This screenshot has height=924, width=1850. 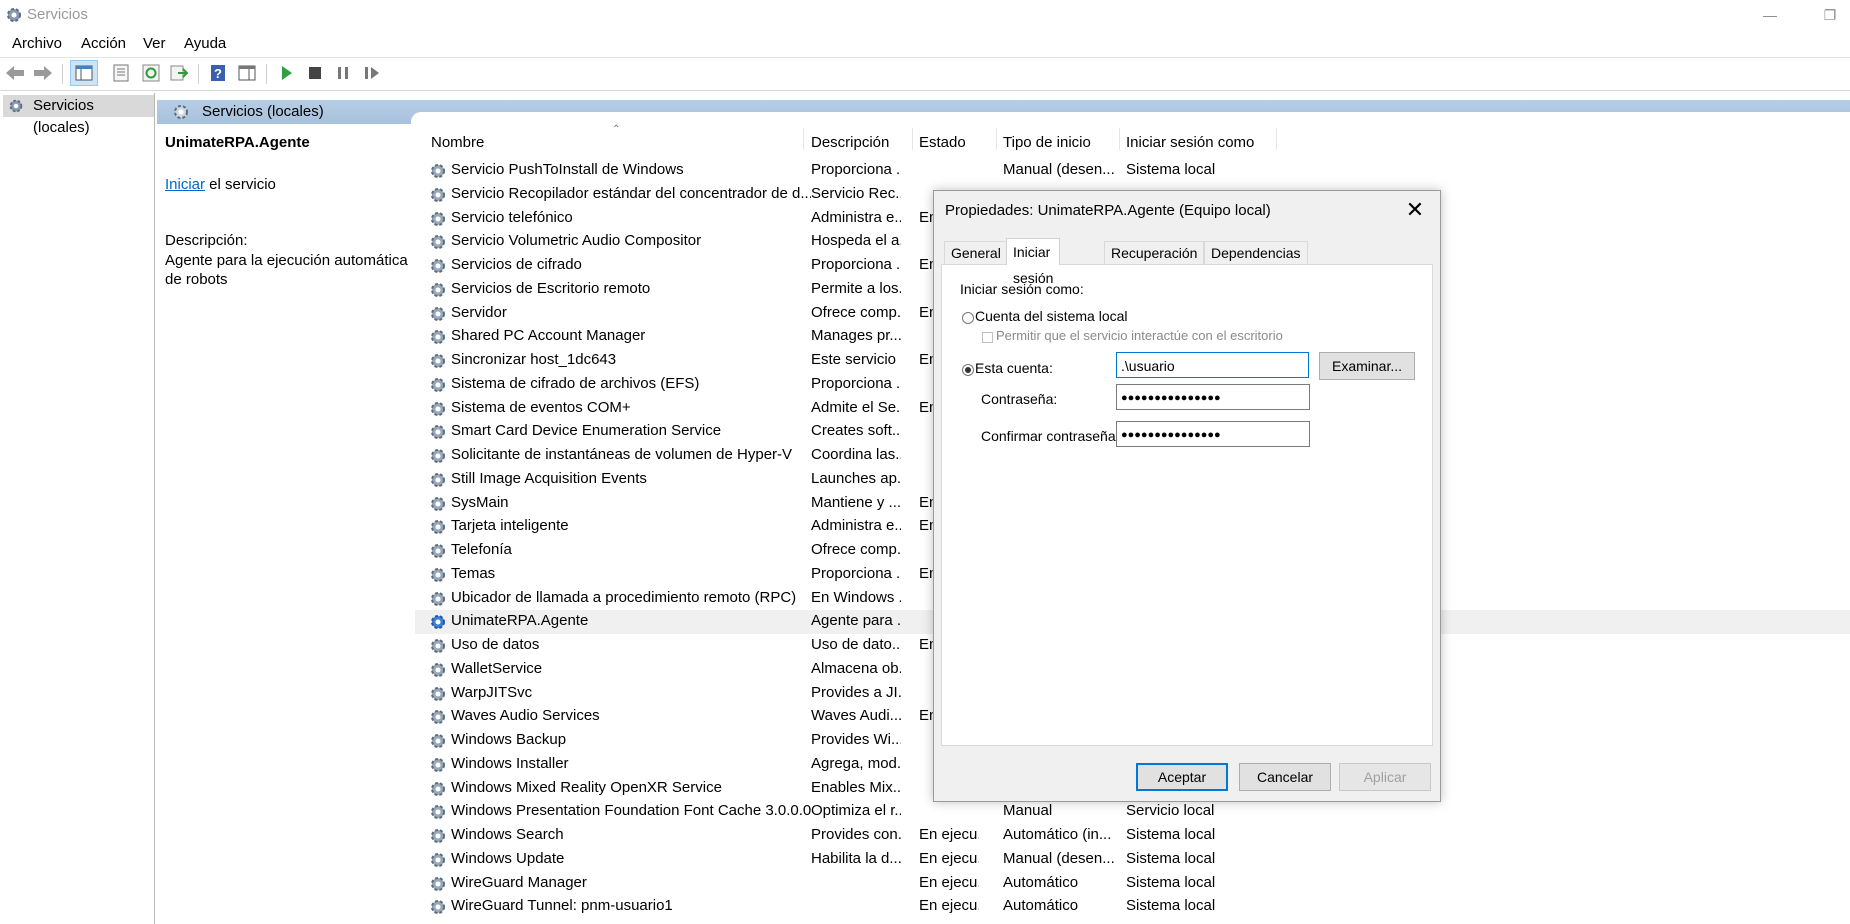 What do you see at coordinates (968, 370) in the screenshot?
I see `this-account-radio` at bounding box center [968, 370].